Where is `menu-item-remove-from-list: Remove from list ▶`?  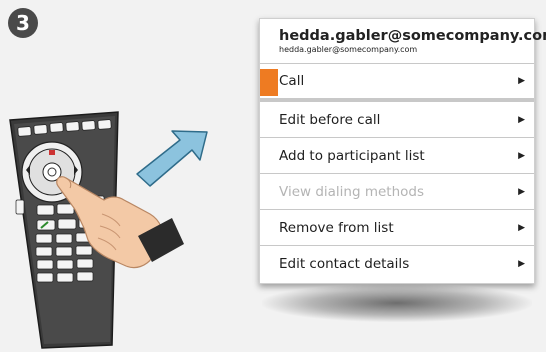
menu-item-remove-from-list: Remove from list ▶ is located at coordinates (397, 227).